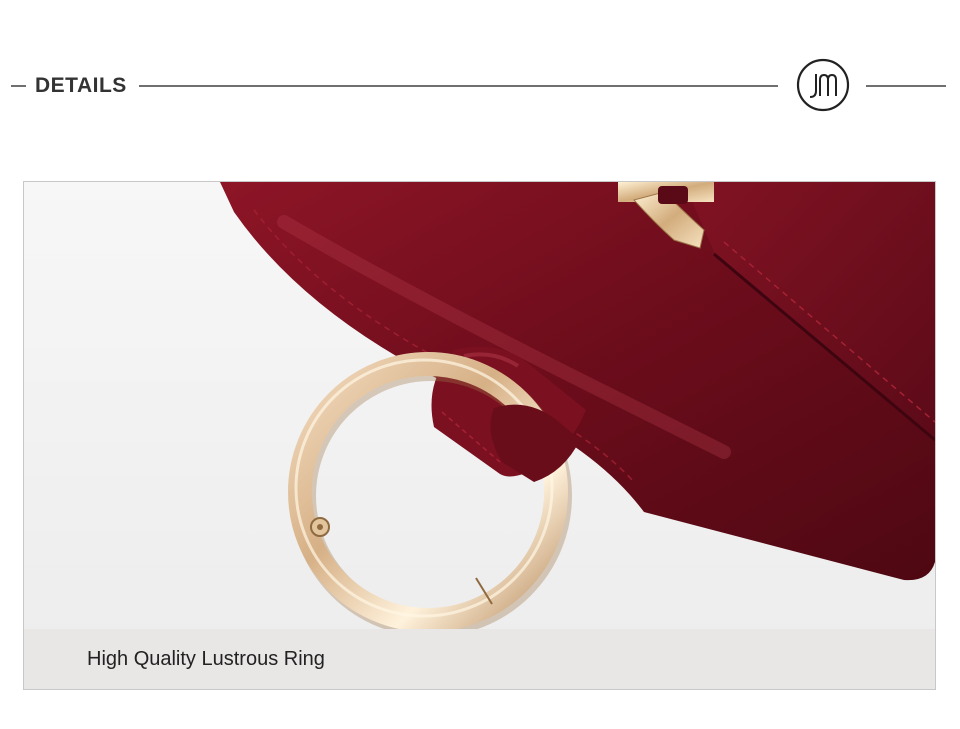  Describe the element at coordinates (18, 86) in the screenshot. I see `header-rule-left-short` at that location.